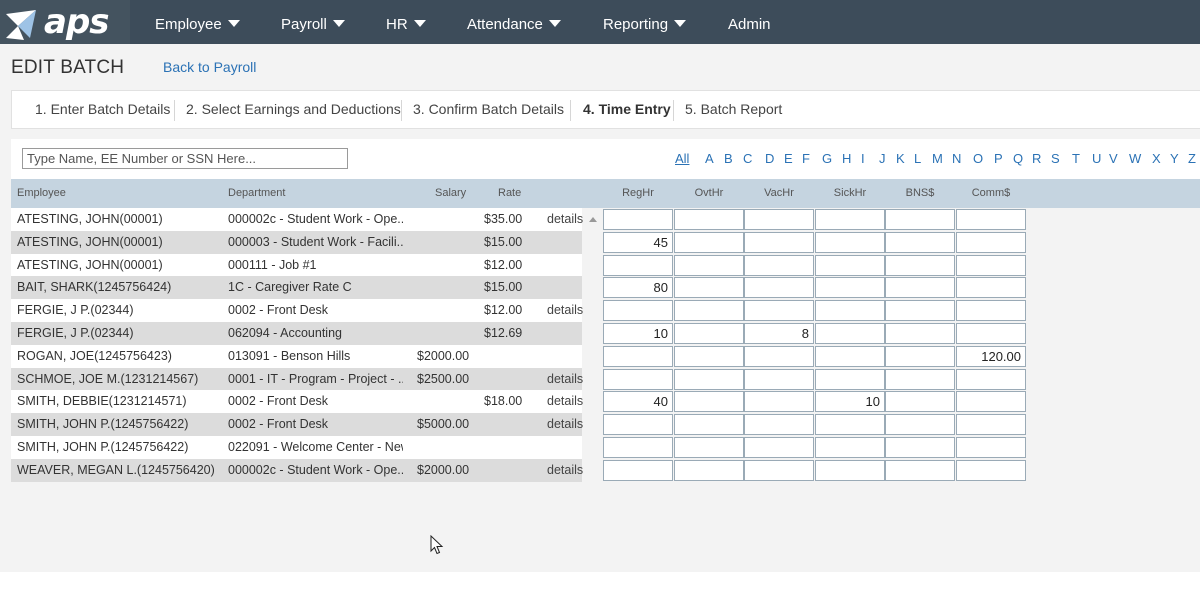 The image size is (1200, 600). I want to click on alpha-filter-o: O, so click(978, 158).